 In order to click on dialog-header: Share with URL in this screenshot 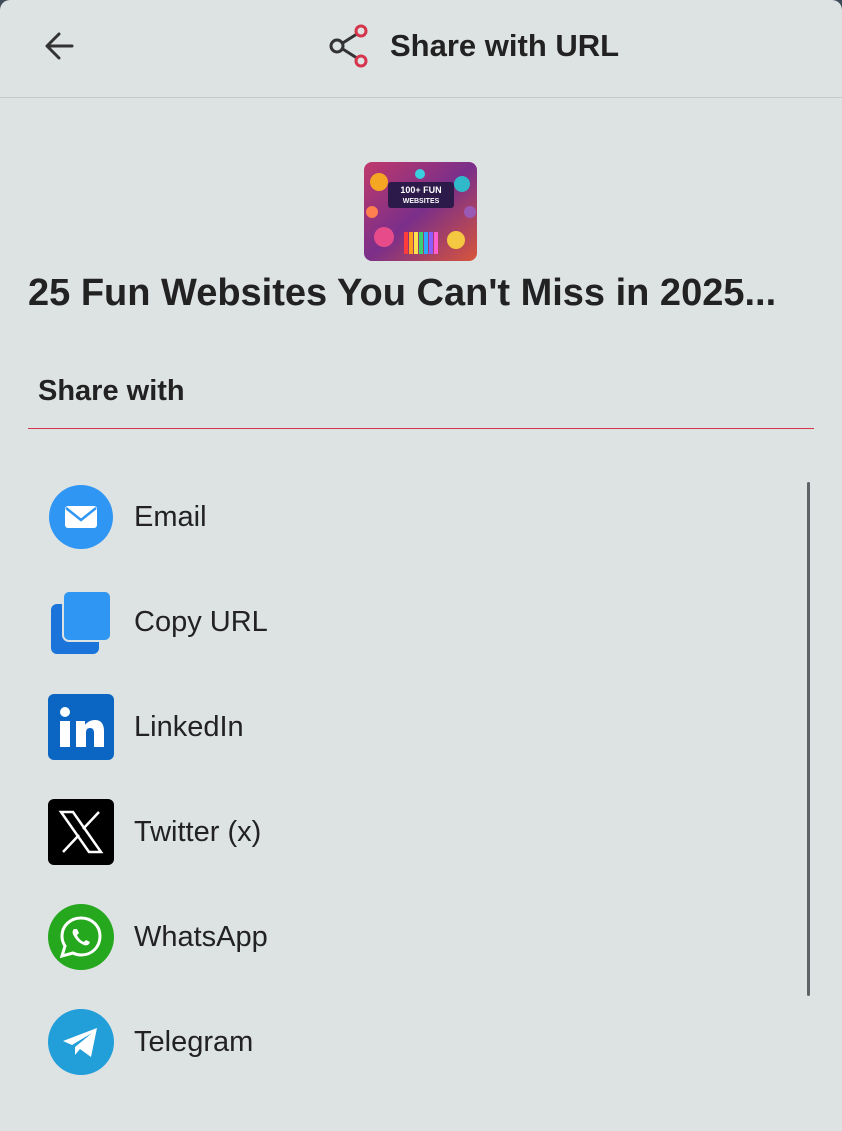, I will do `click(421, 49)`.